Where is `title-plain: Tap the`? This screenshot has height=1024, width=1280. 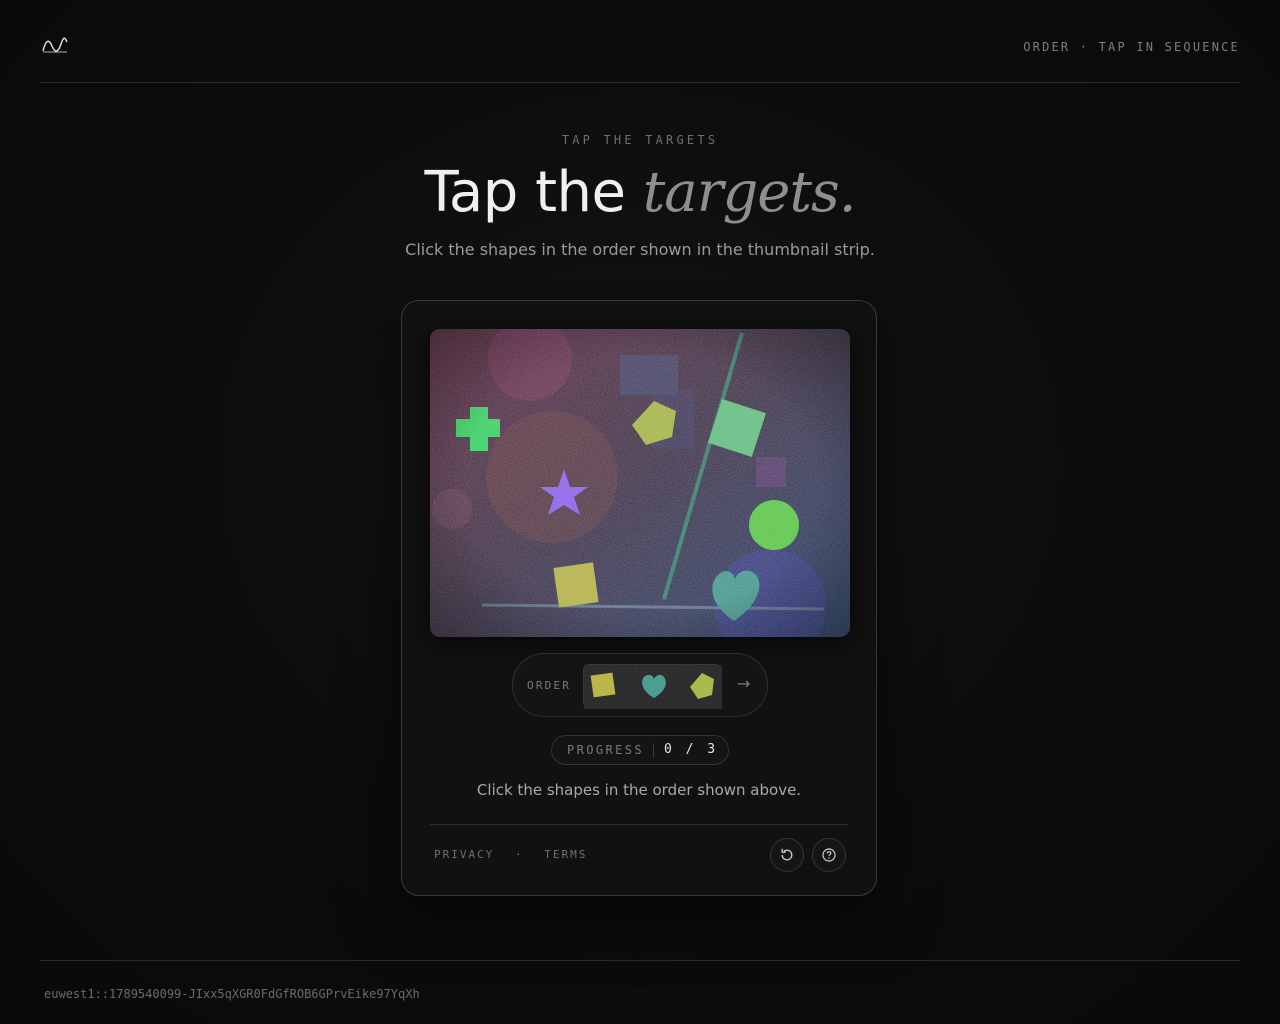
title-plain: Tap the is located at coordinates (533, 192).